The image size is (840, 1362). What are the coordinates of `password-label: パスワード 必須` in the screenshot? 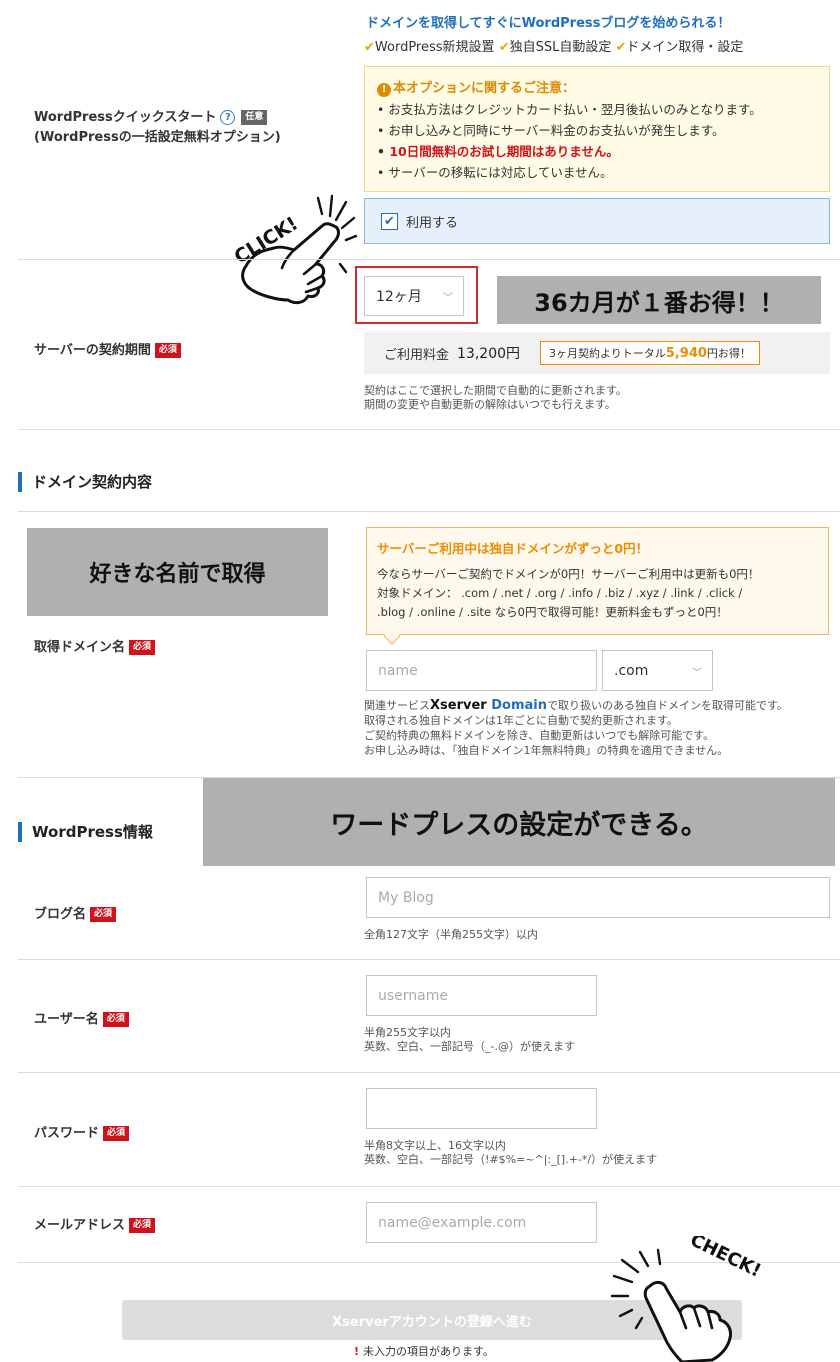 It's located at (82, 1131).